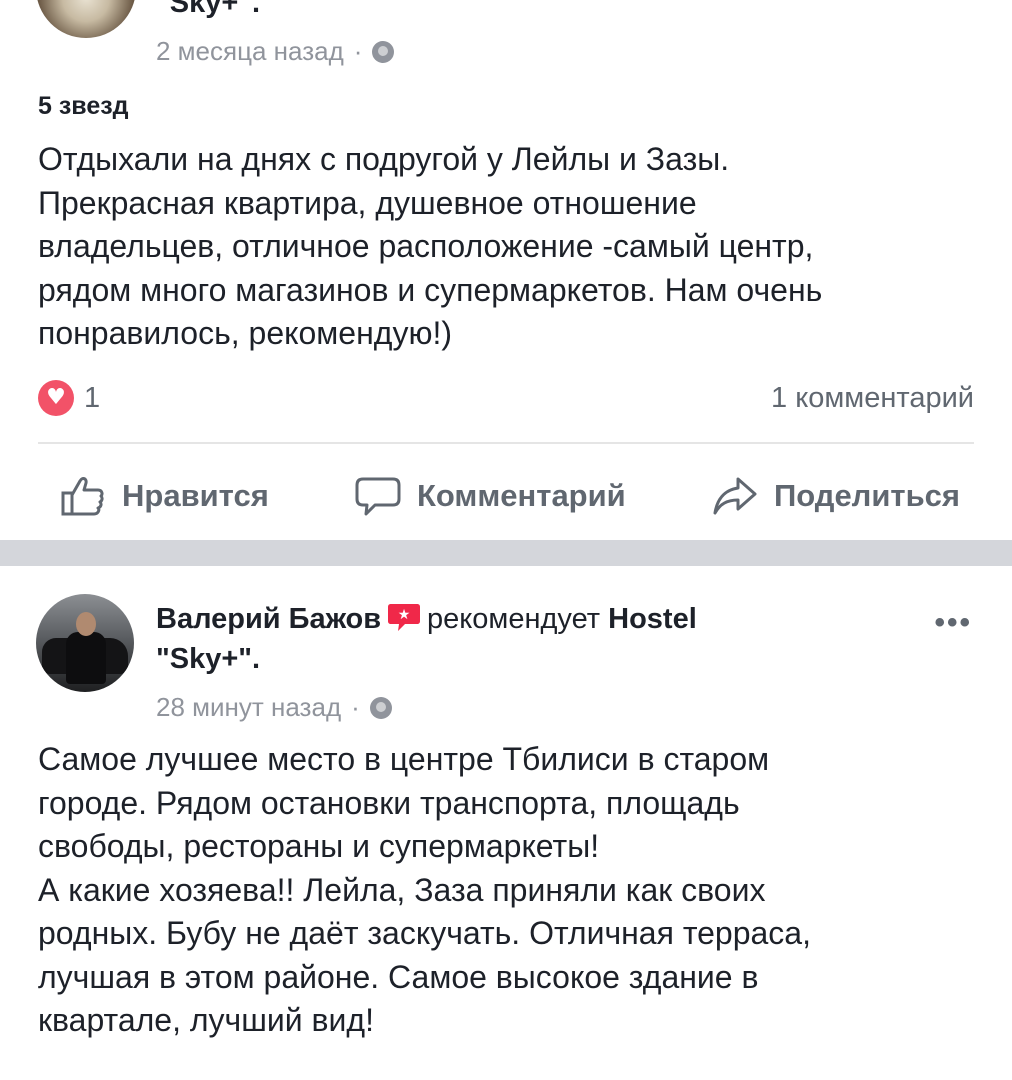 This screenshot has width=1012, height=1080. I want to click on love-reaction-icon, so click(56, 398).